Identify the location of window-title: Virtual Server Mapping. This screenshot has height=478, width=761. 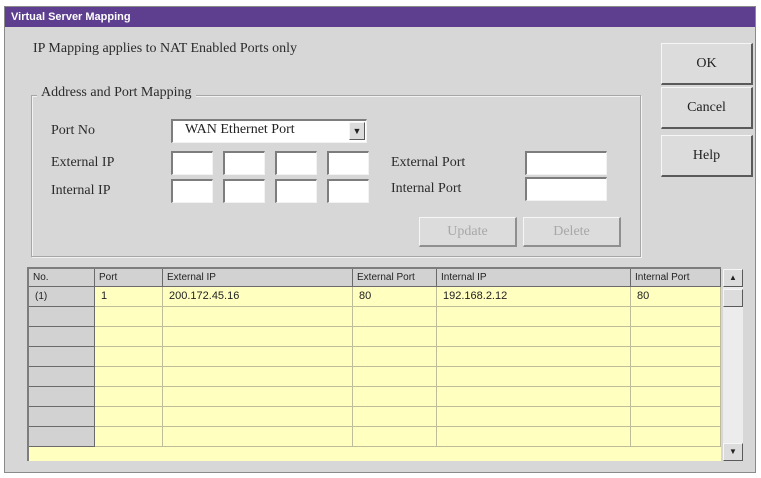
(380, 17).